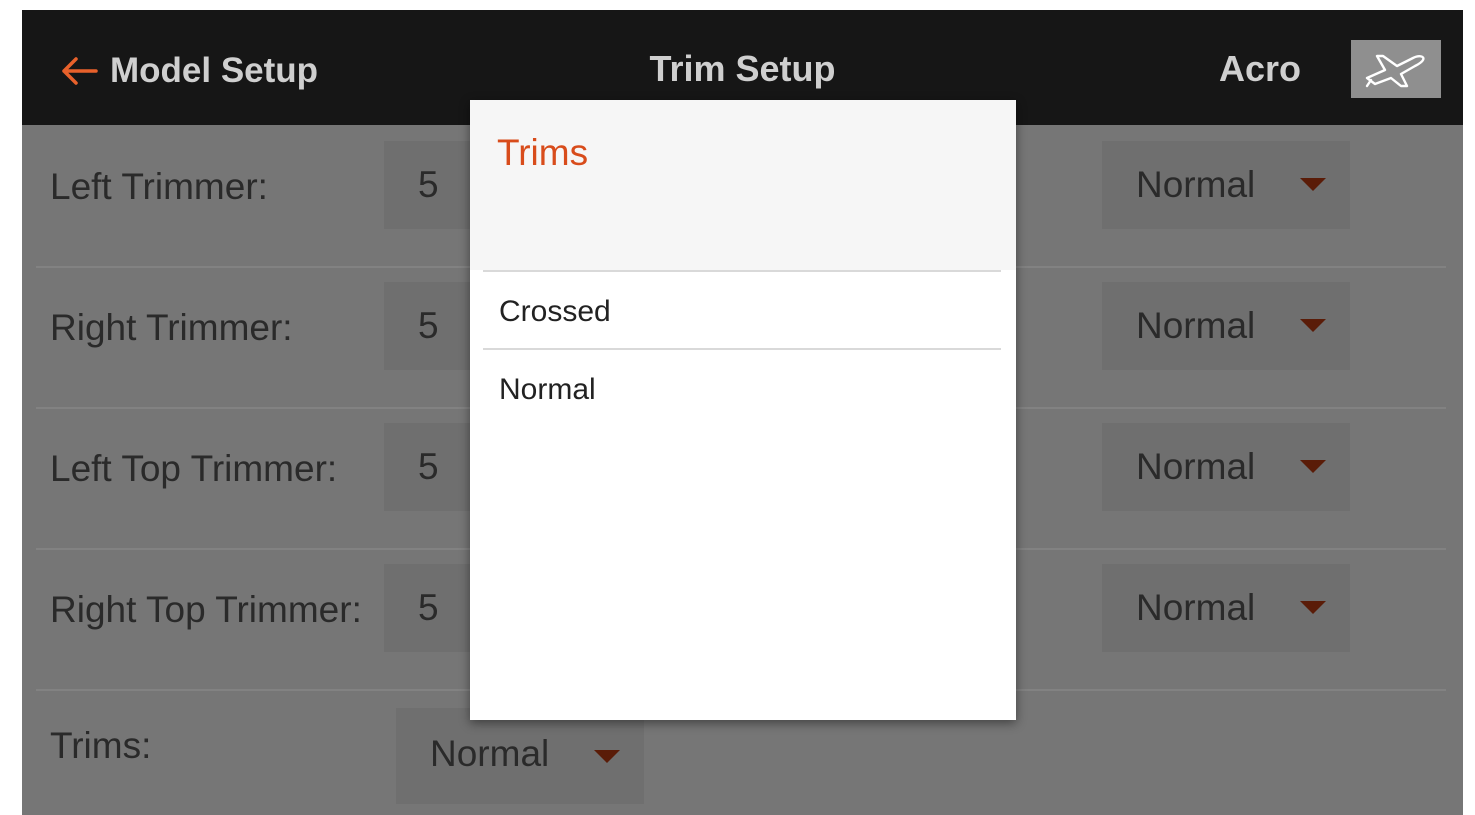 The image size is (1475, 815). Describe the element at coordinates (547, 389) in the screenshot. I see `option-label: Normal` at that location.